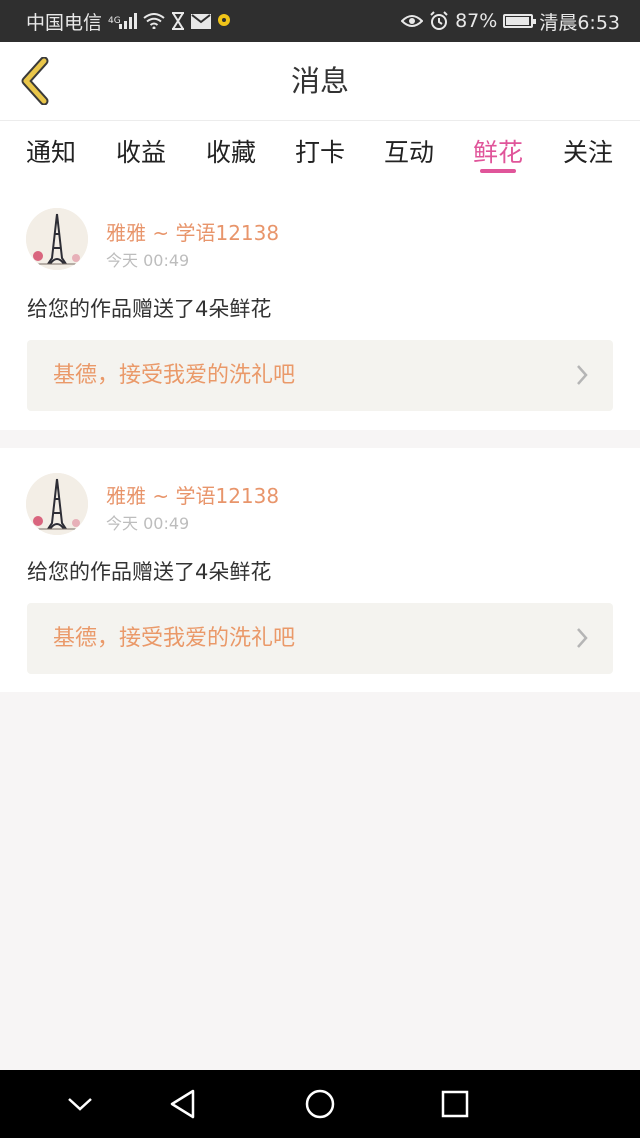 Image resolution: width=640 pixels, height=1138 pixels. I want to click on tab-bar: 通知 收益 收藏 打卡 互动 鲜花 关注, so click(320, 151).